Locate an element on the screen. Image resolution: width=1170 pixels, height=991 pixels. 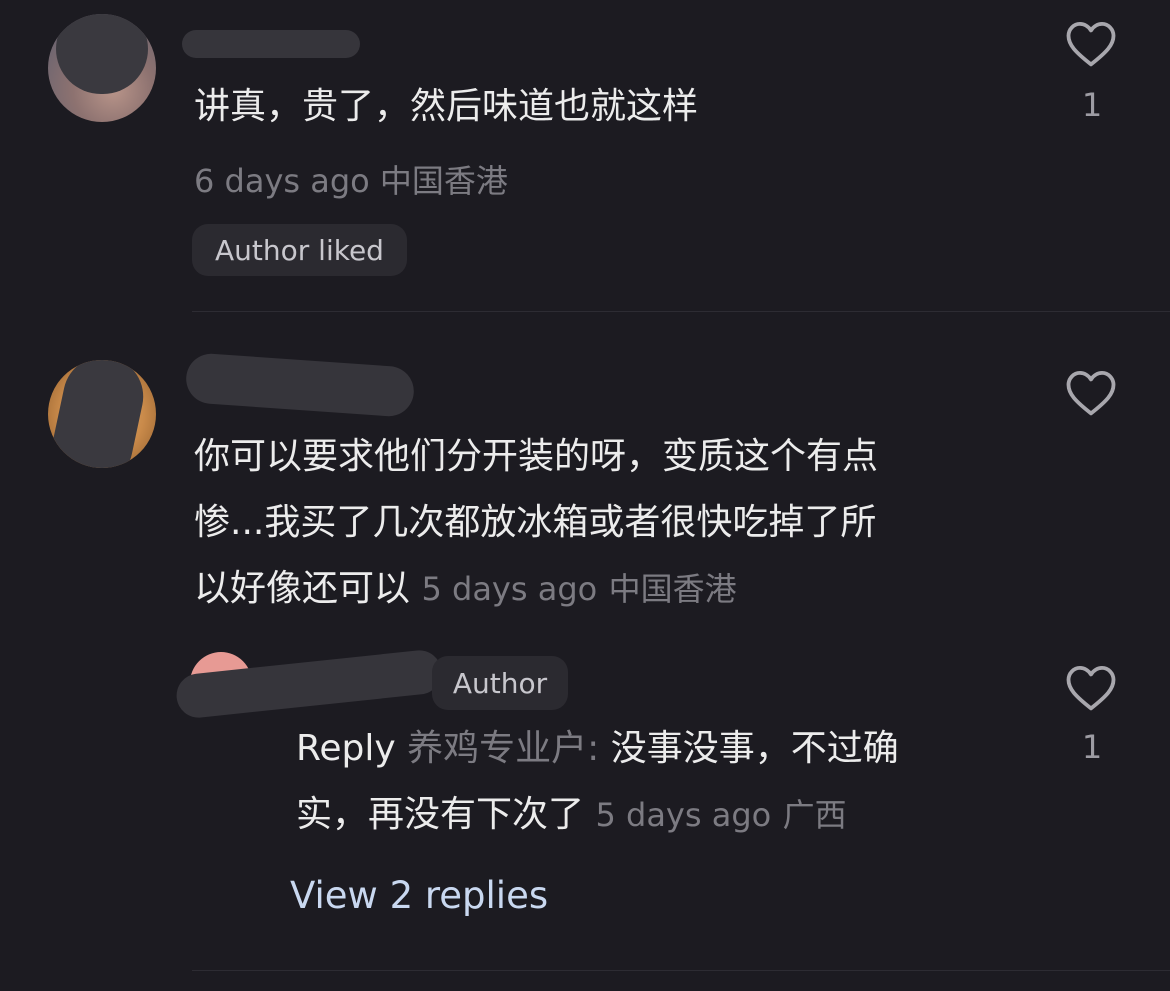
reply-time: 5 days ago is located at coordinates (683, 815).